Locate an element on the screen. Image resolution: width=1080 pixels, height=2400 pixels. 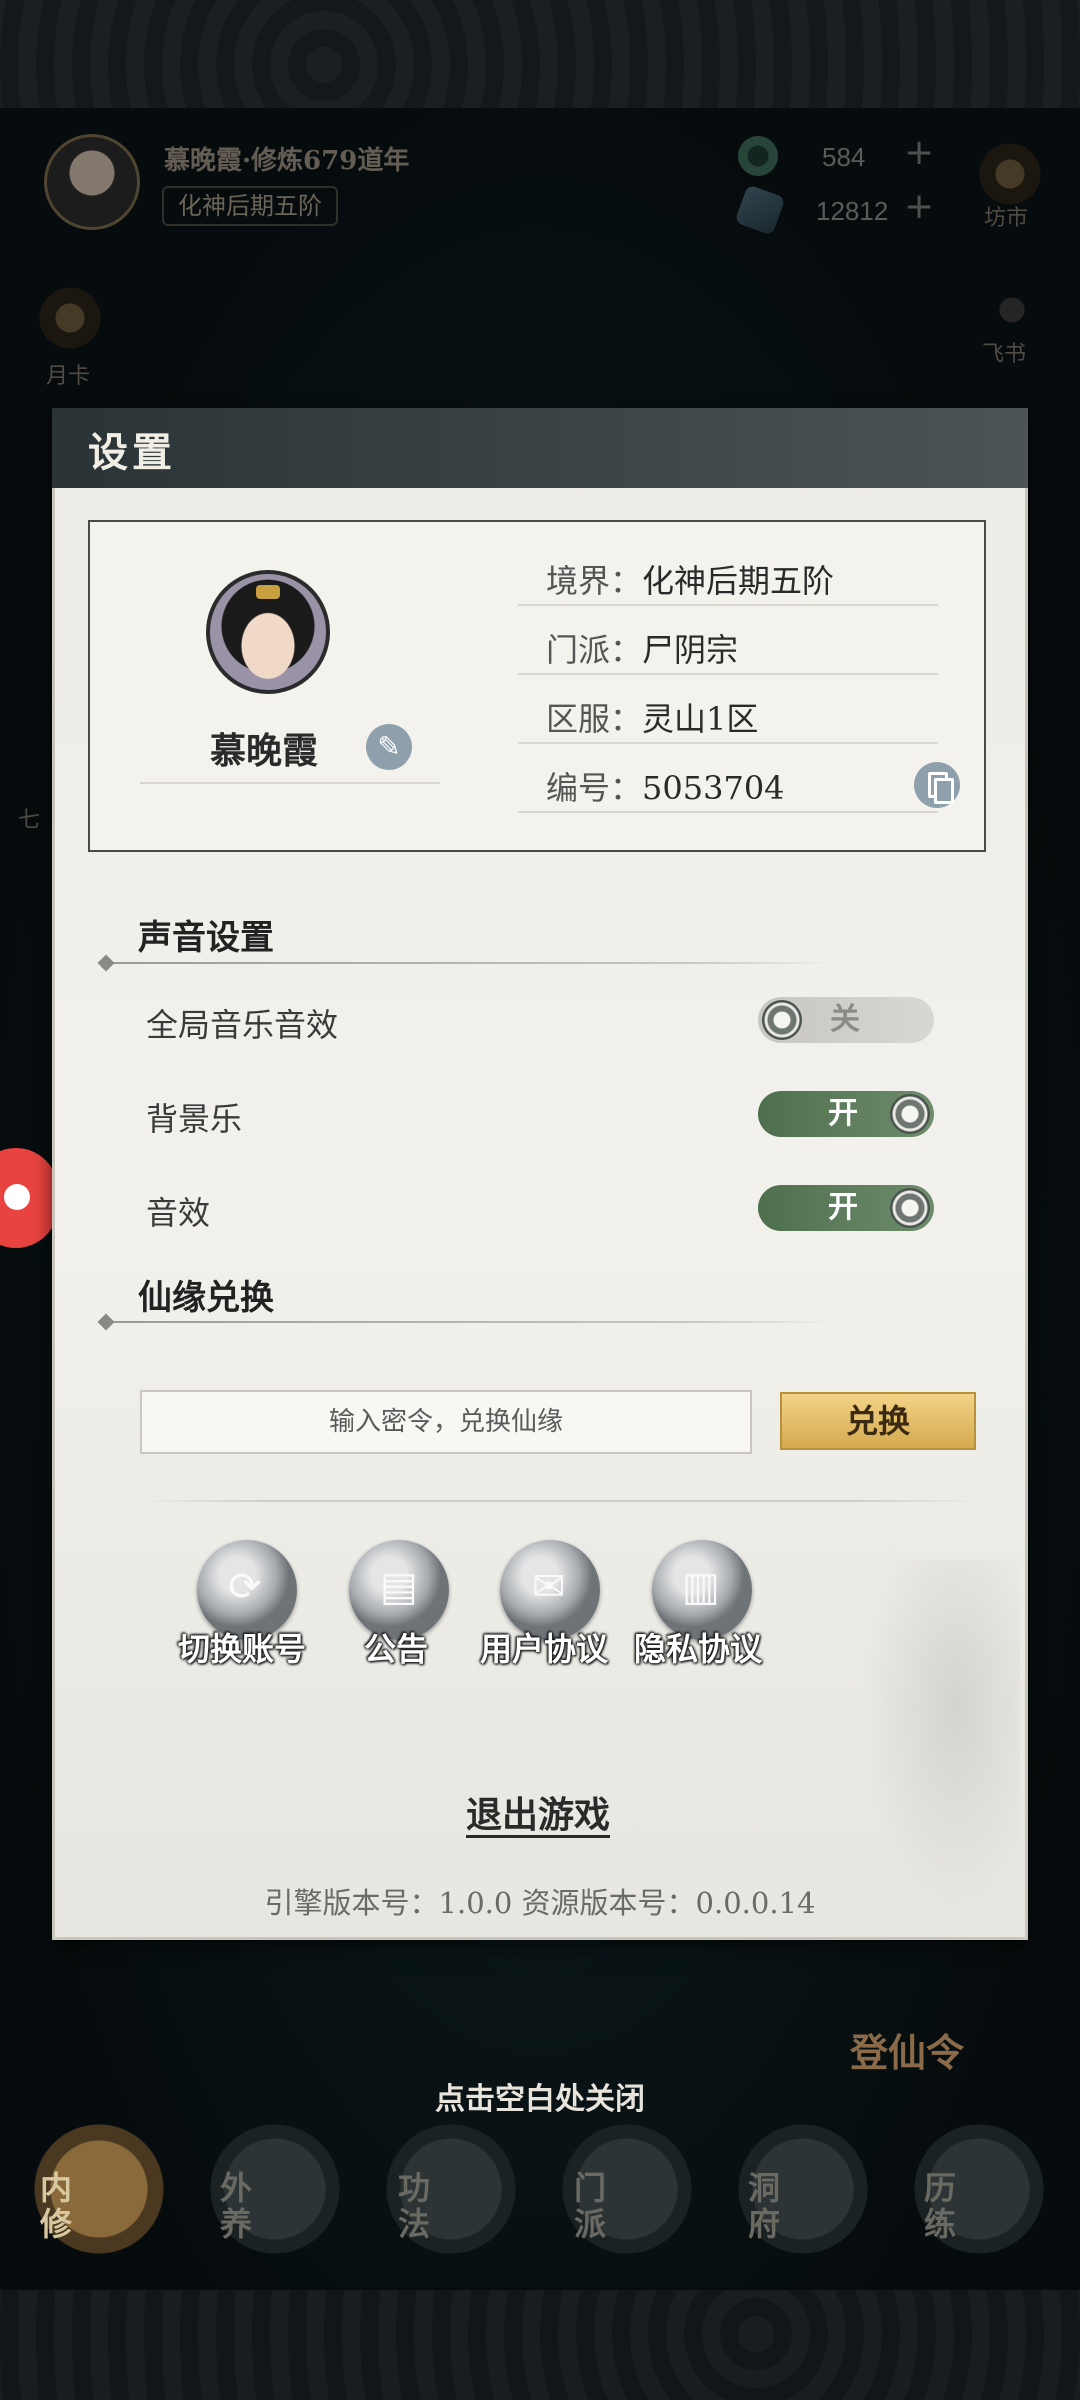
rolled-scroll-icon: ✉ is located at coordinates (549, 1587).